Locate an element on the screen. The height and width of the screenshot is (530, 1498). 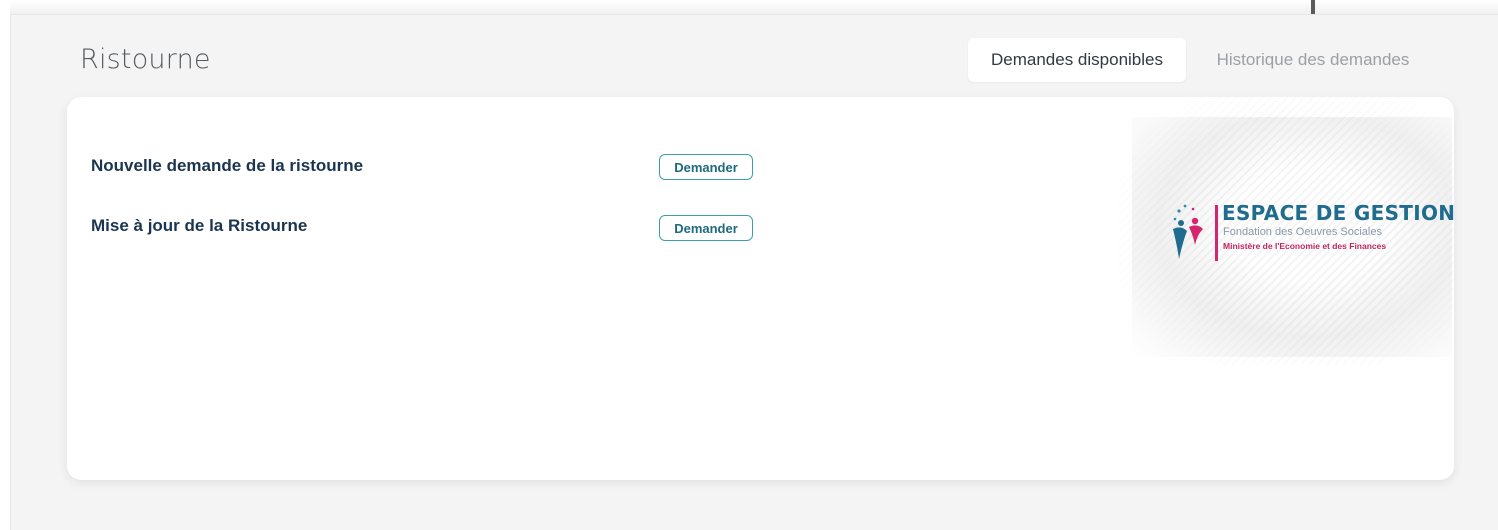
demander-nouvelle-button: Demander is located at coordinates (706, 167).